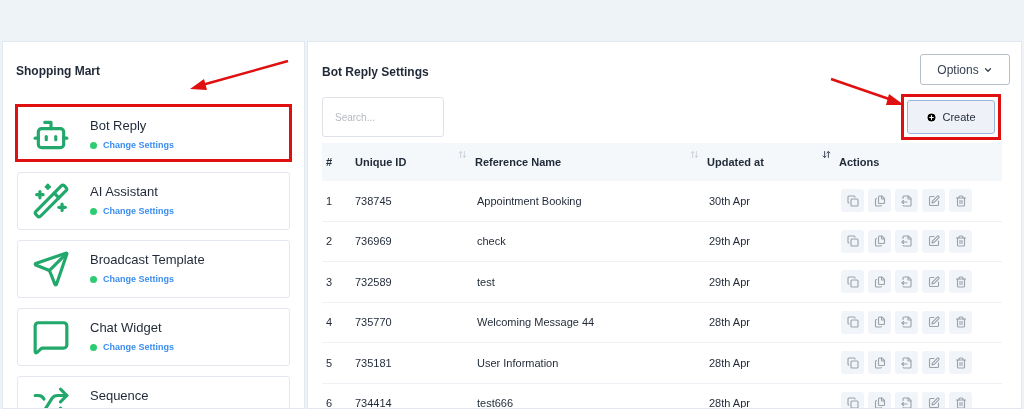 The width and height of the screenshot is (1024, 409). Describe the element at coordinates (536, 322) in the screenshot. I see `table-cell: Welcoming Message 44` at that location.